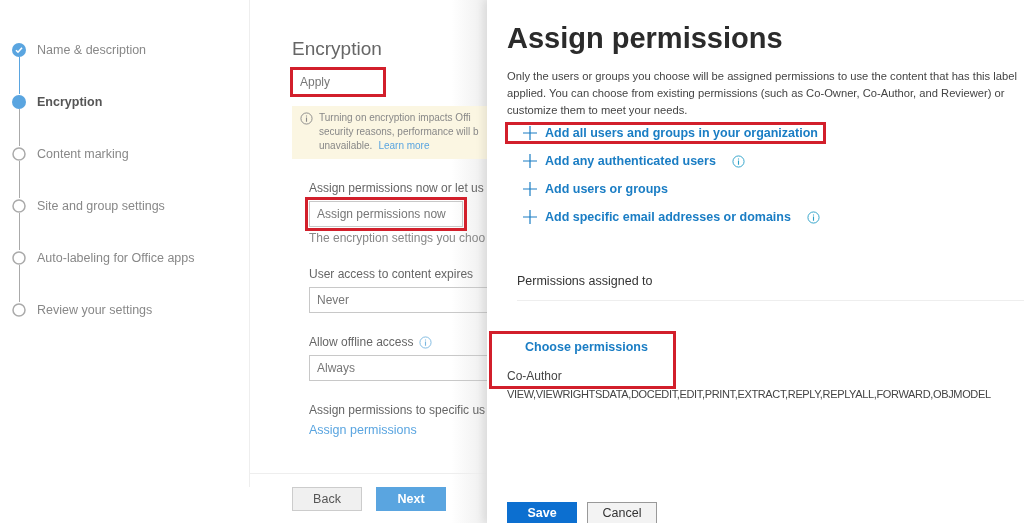 The image size is (1024, 523). What do you see at coordinates (542, 512) in the screenshot?
I see `save-button: Save` at bounding box center [542, 512].